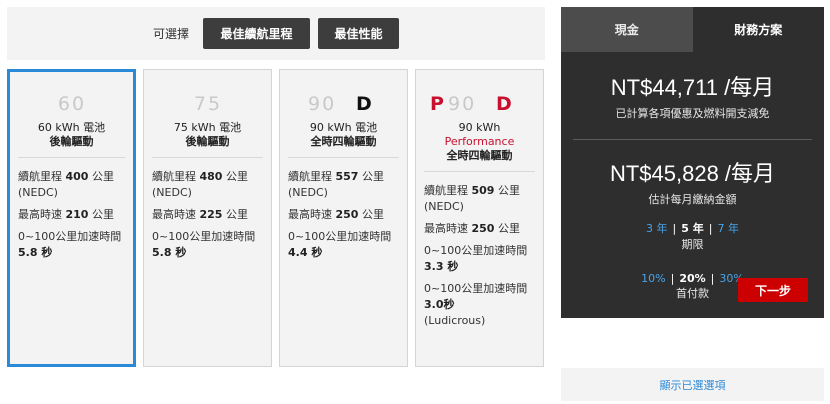 Image resolution: width=830 pixels, height=404 pixels. What do you see at coordinates (653, 278) in the screenshot?
I see `downpayment-option-10: 10%` at bounding box center [653, 278].